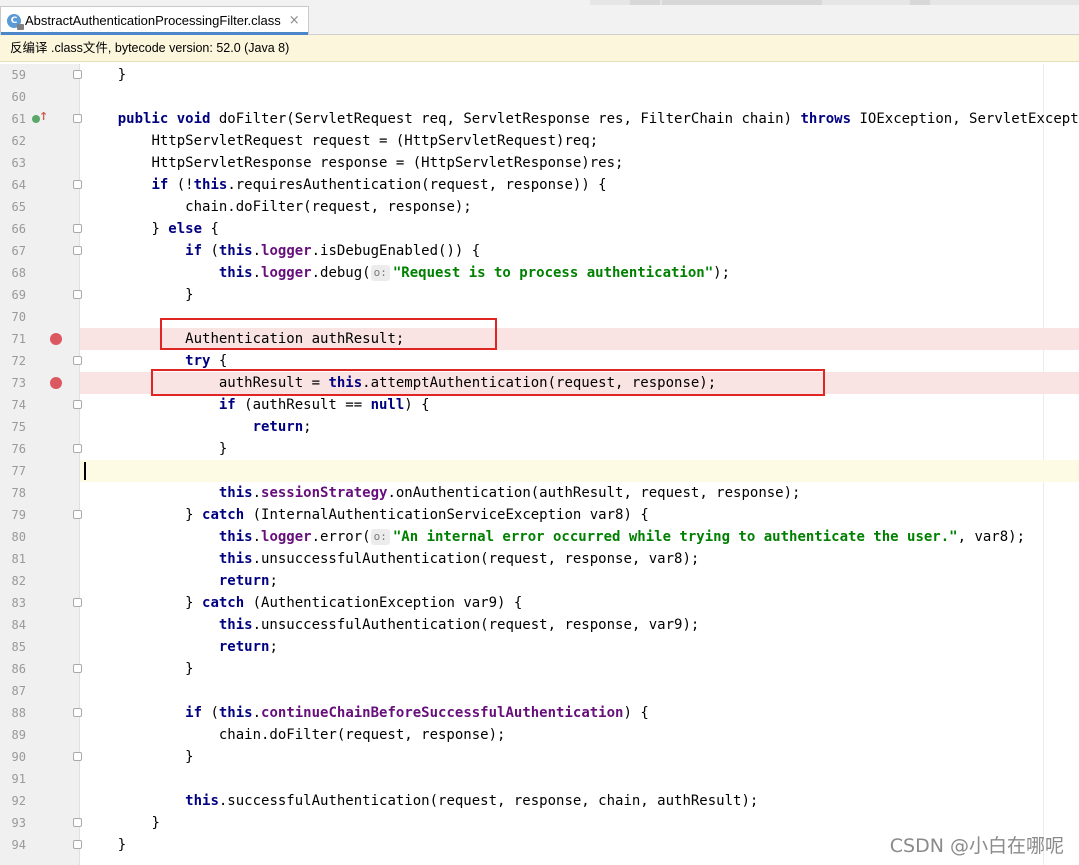 Image resolution: width=1079 pixels, height=865 pixels. I want to click on line-number: 94, so click(18, 845).